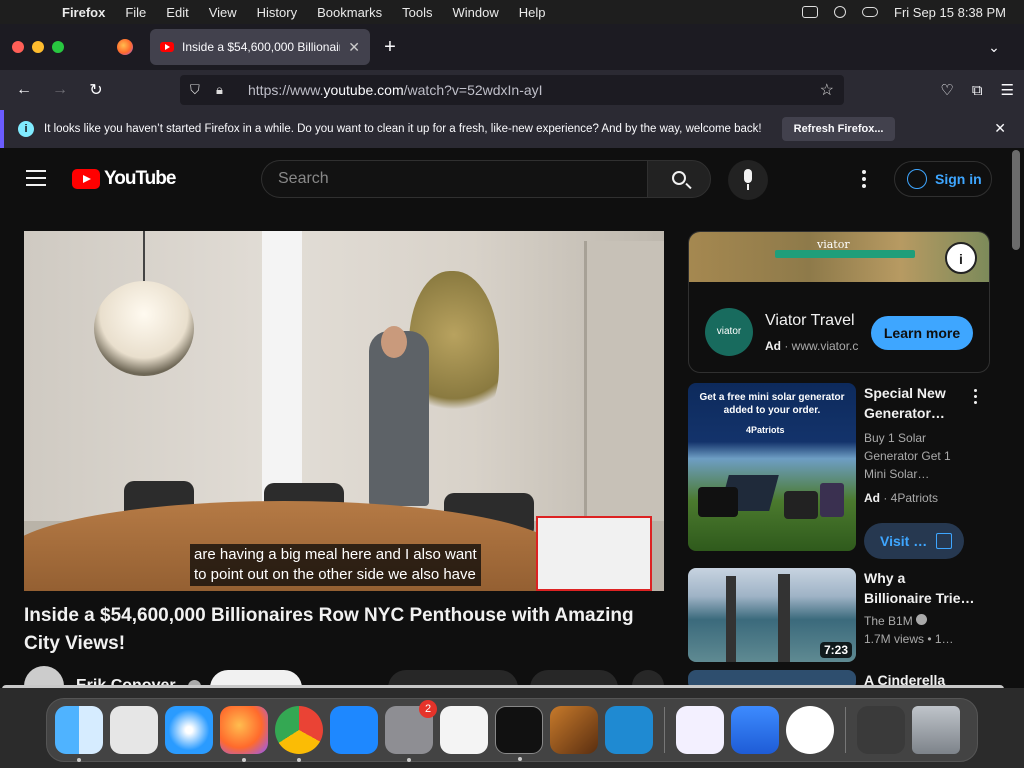  What do you see at coordinates (594, 553) in the screenshot?
I see `floorplan-overlay` at bounding box center [594, 553].